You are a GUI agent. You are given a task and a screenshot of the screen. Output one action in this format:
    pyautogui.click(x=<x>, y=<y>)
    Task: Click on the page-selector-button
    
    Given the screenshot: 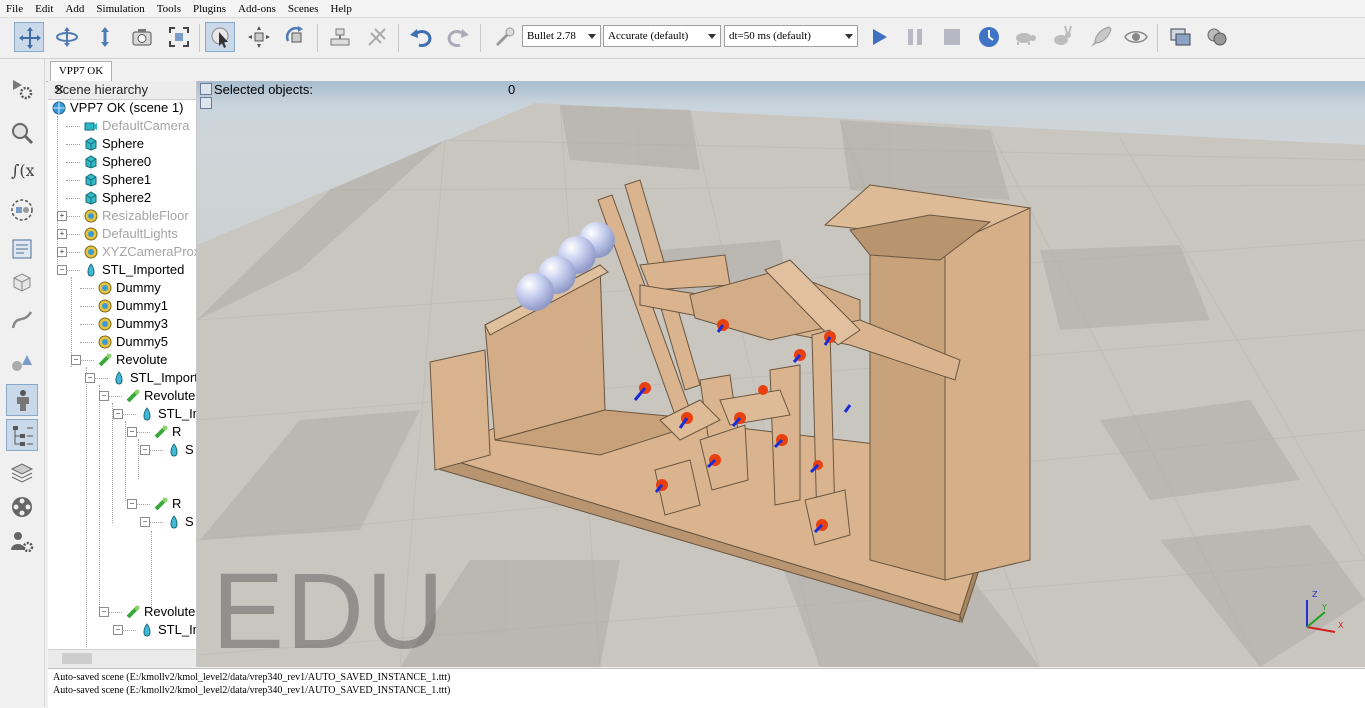 What is the action you would take?
    pyautogui.click(x=1181, y=37)
    